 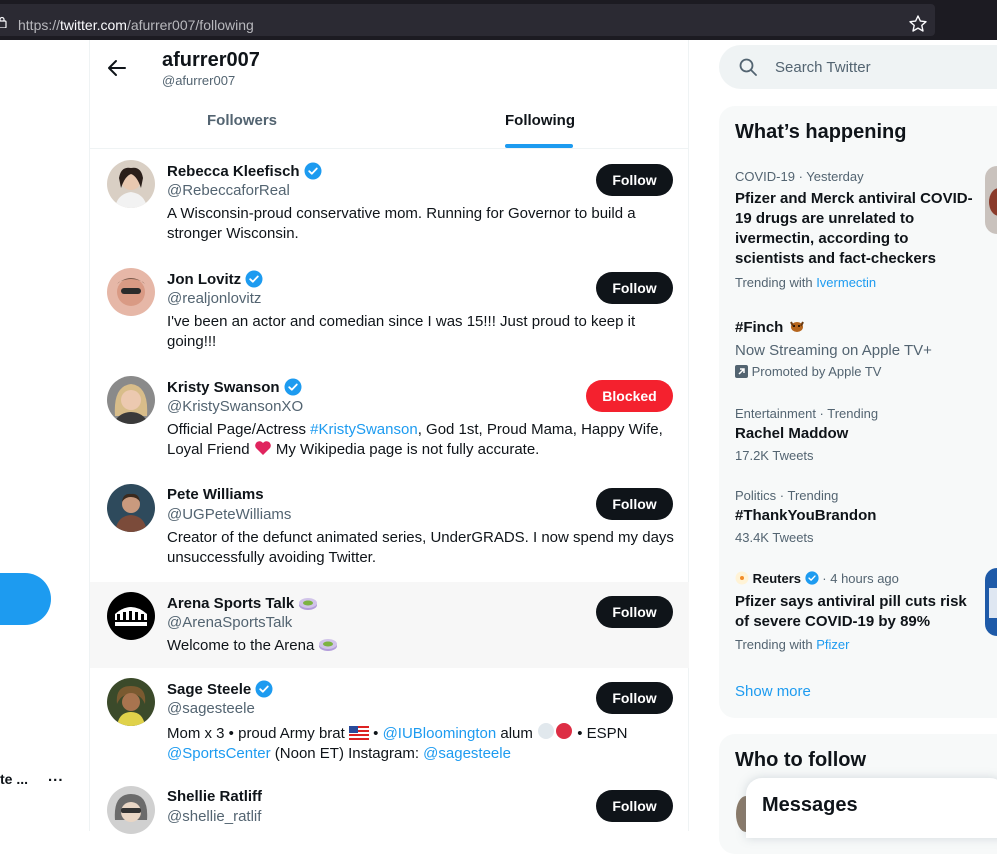 I want to click on user-bio: Welcome to the Arena, so click(x=422, y=646).